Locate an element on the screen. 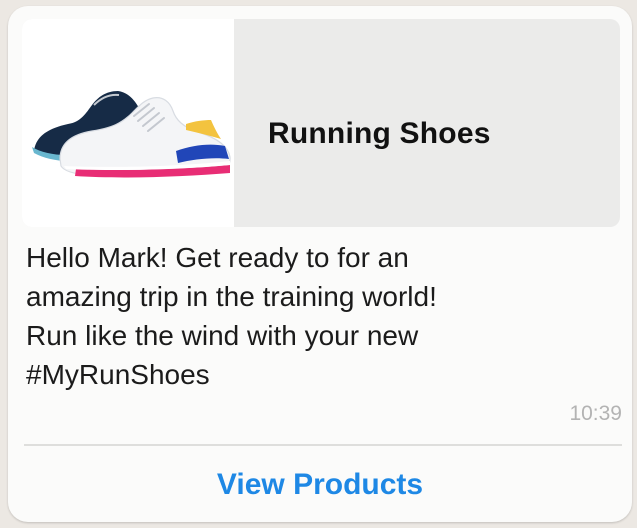 The image size is (637, 528). message-line: #MyRunShoes is located at coordinates (118, 374).